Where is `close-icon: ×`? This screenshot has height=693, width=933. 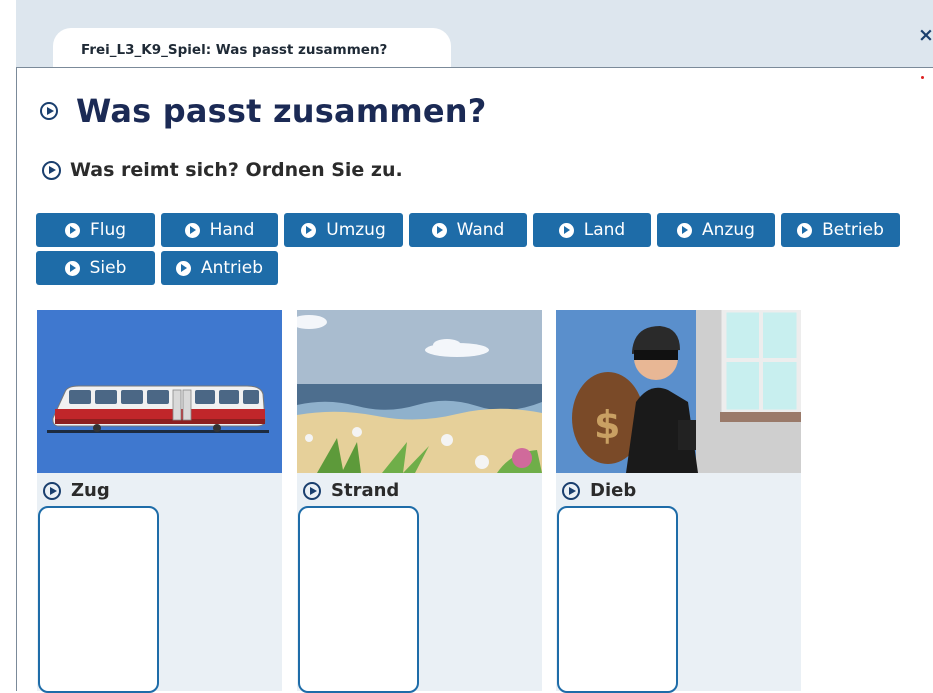
close-icon: × is located at coordinates (925, 35).